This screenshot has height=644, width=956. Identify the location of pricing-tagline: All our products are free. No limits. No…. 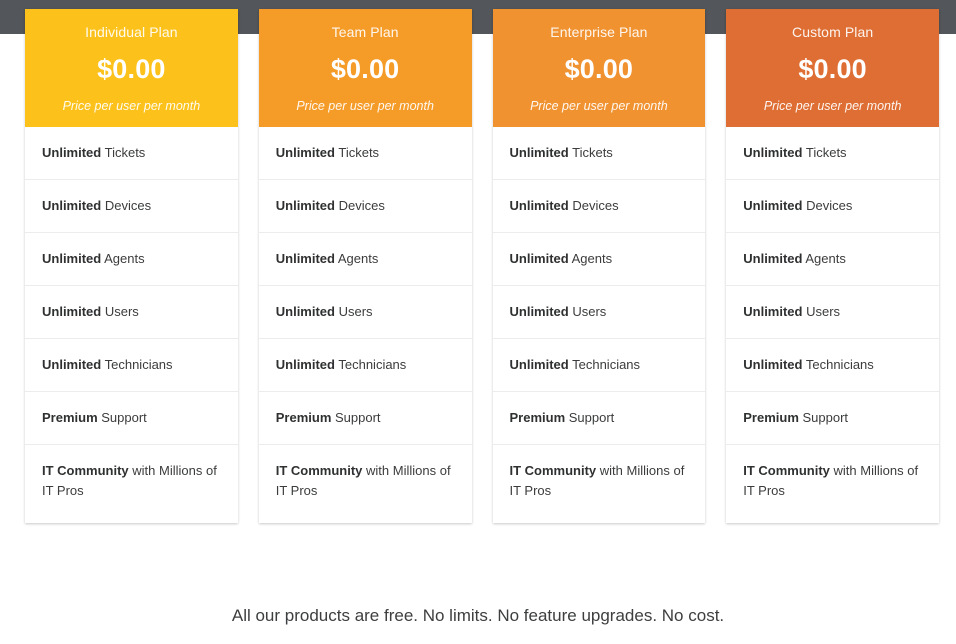
(478, 615).